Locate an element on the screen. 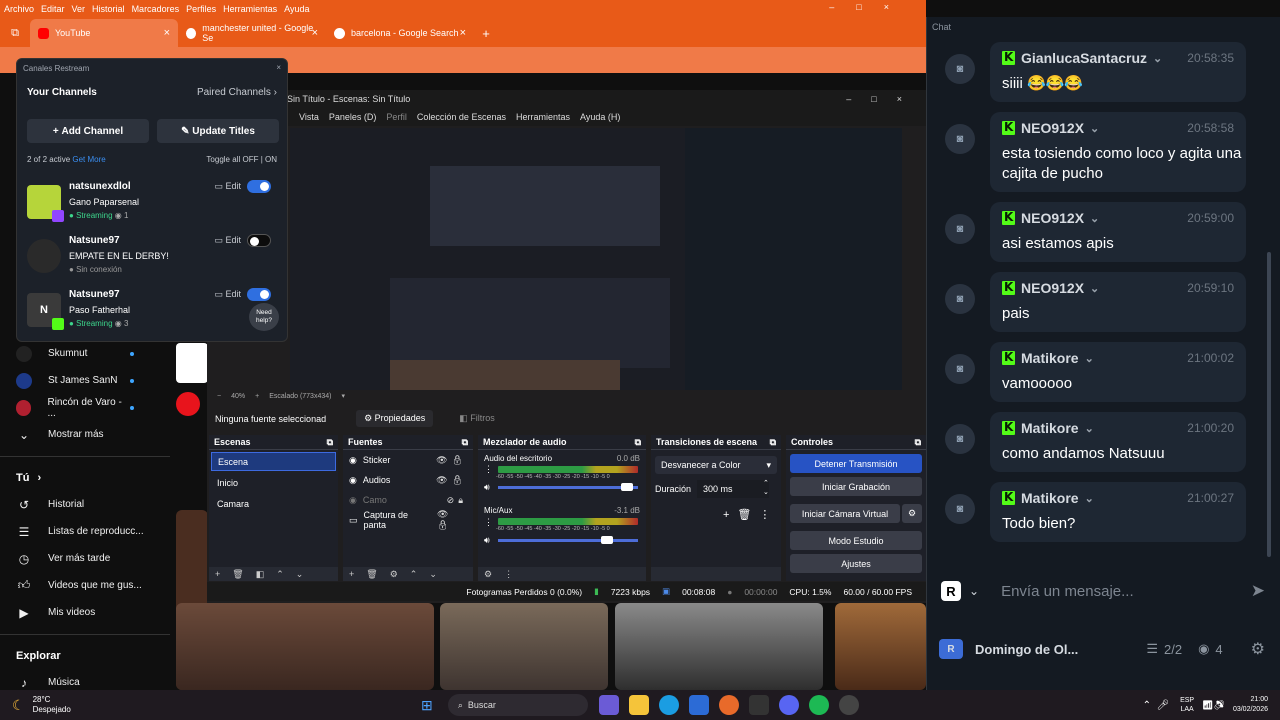  menu-archivo: Archivo is located at coordinates (19, 9).